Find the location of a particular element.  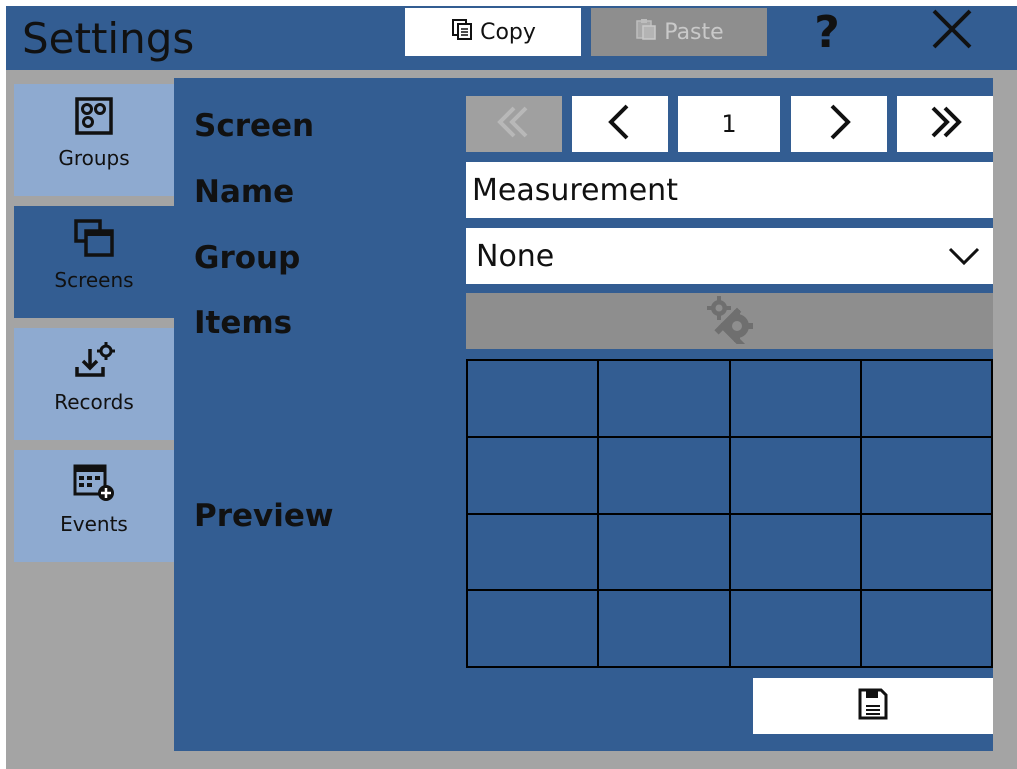

save-button is located at coordinates (873, 706).